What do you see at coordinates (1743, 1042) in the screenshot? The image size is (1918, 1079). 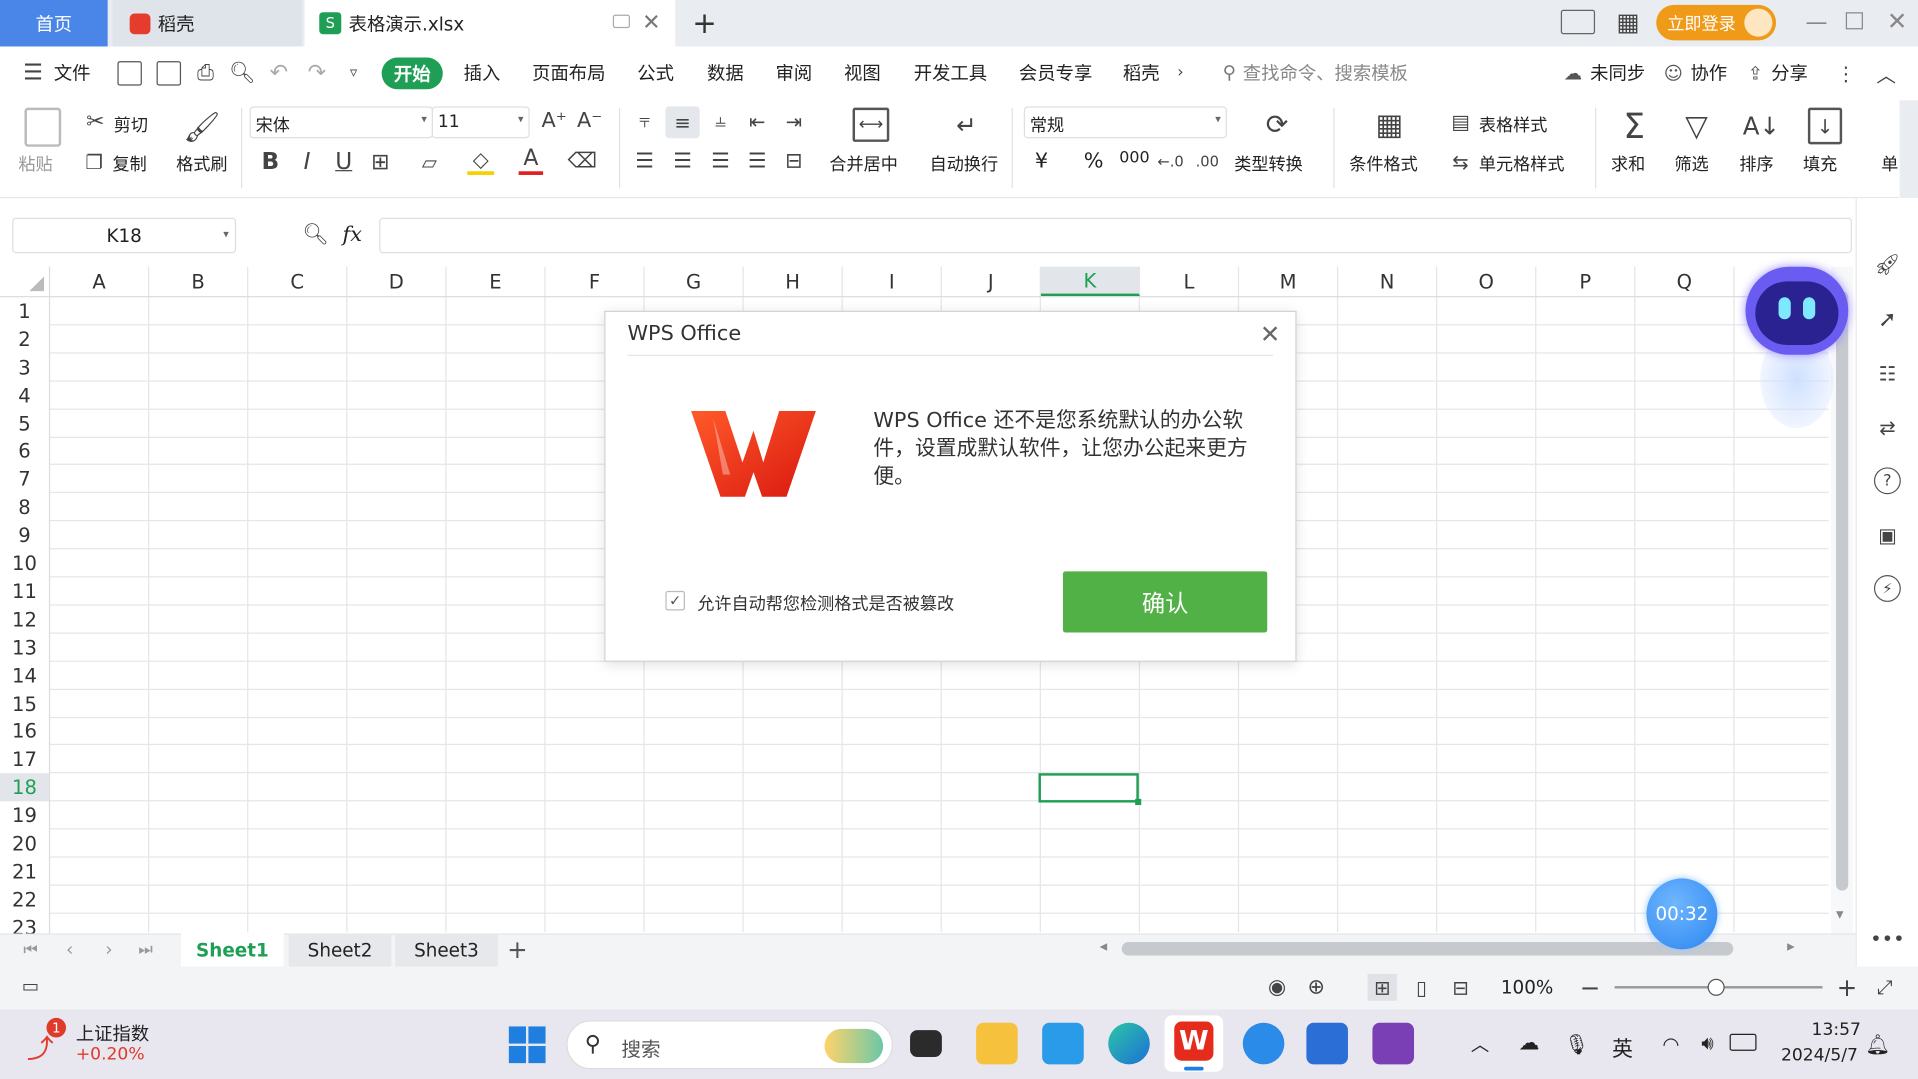 I see `battery-icon` at bounding box center [1743, 1042].